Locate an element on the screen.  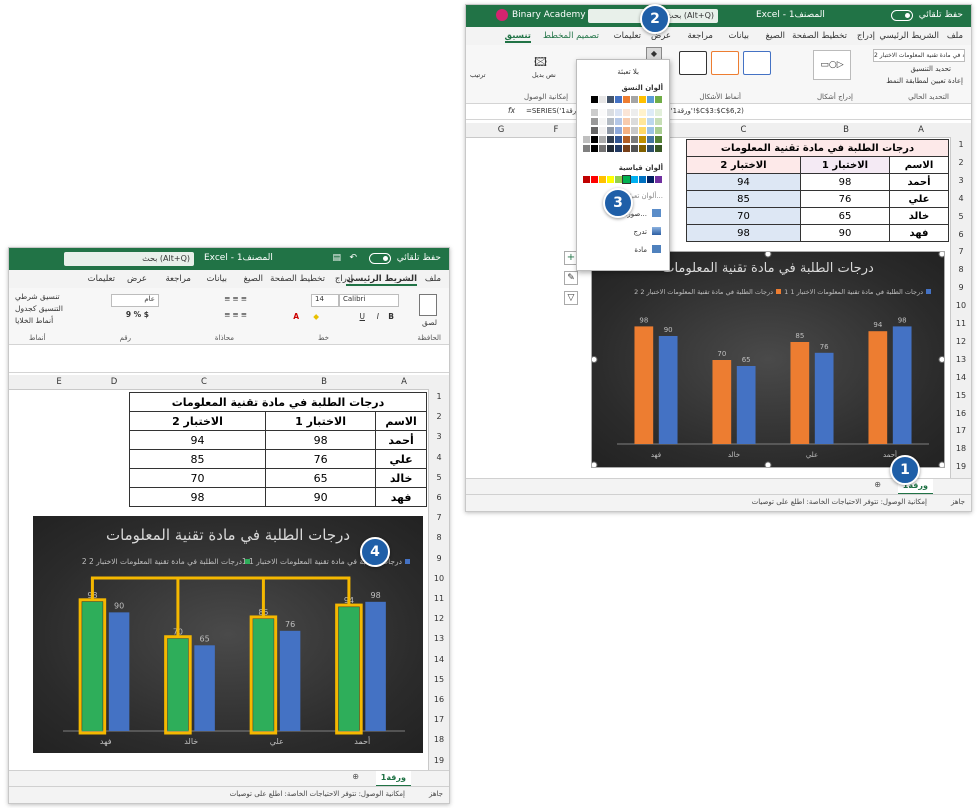
row-header: 11 is located at coordinates (961, 323).